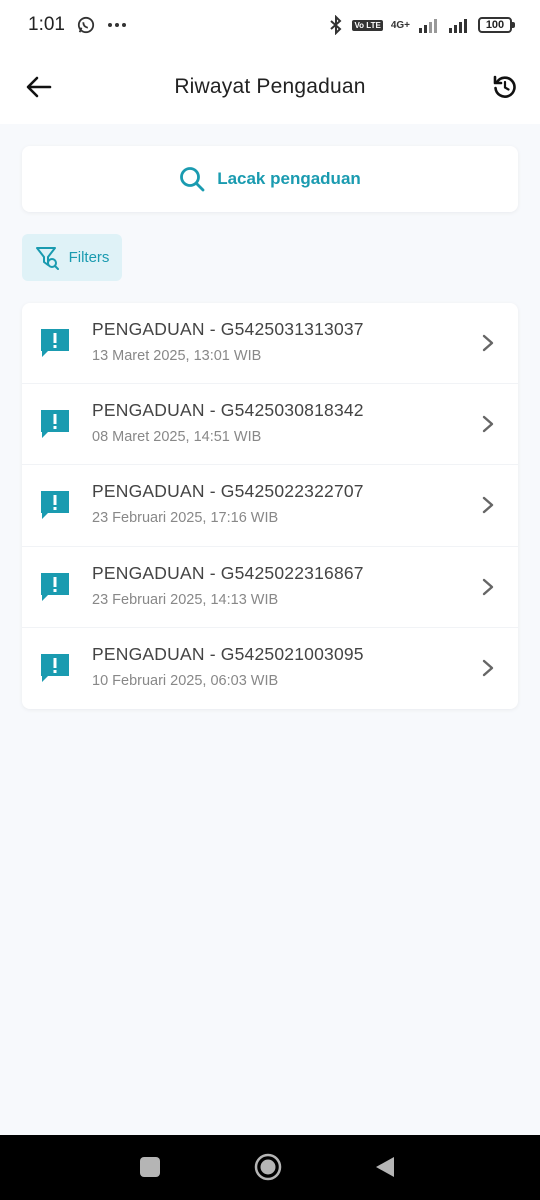 The height and width of the screenshot is (1200, 540). What do you see at coordinates (228, 572) in the screenshot?
I see `complaint-title: PENGADUAN - G5425022316867` at bounding box center [228, 572].